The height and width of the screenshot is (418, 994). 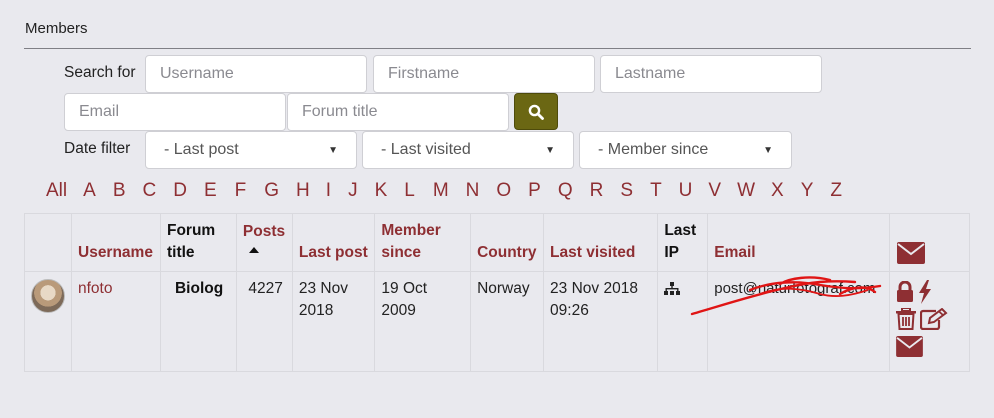 I want to click on last-post-header: Last post, so click(x=333, y=242).